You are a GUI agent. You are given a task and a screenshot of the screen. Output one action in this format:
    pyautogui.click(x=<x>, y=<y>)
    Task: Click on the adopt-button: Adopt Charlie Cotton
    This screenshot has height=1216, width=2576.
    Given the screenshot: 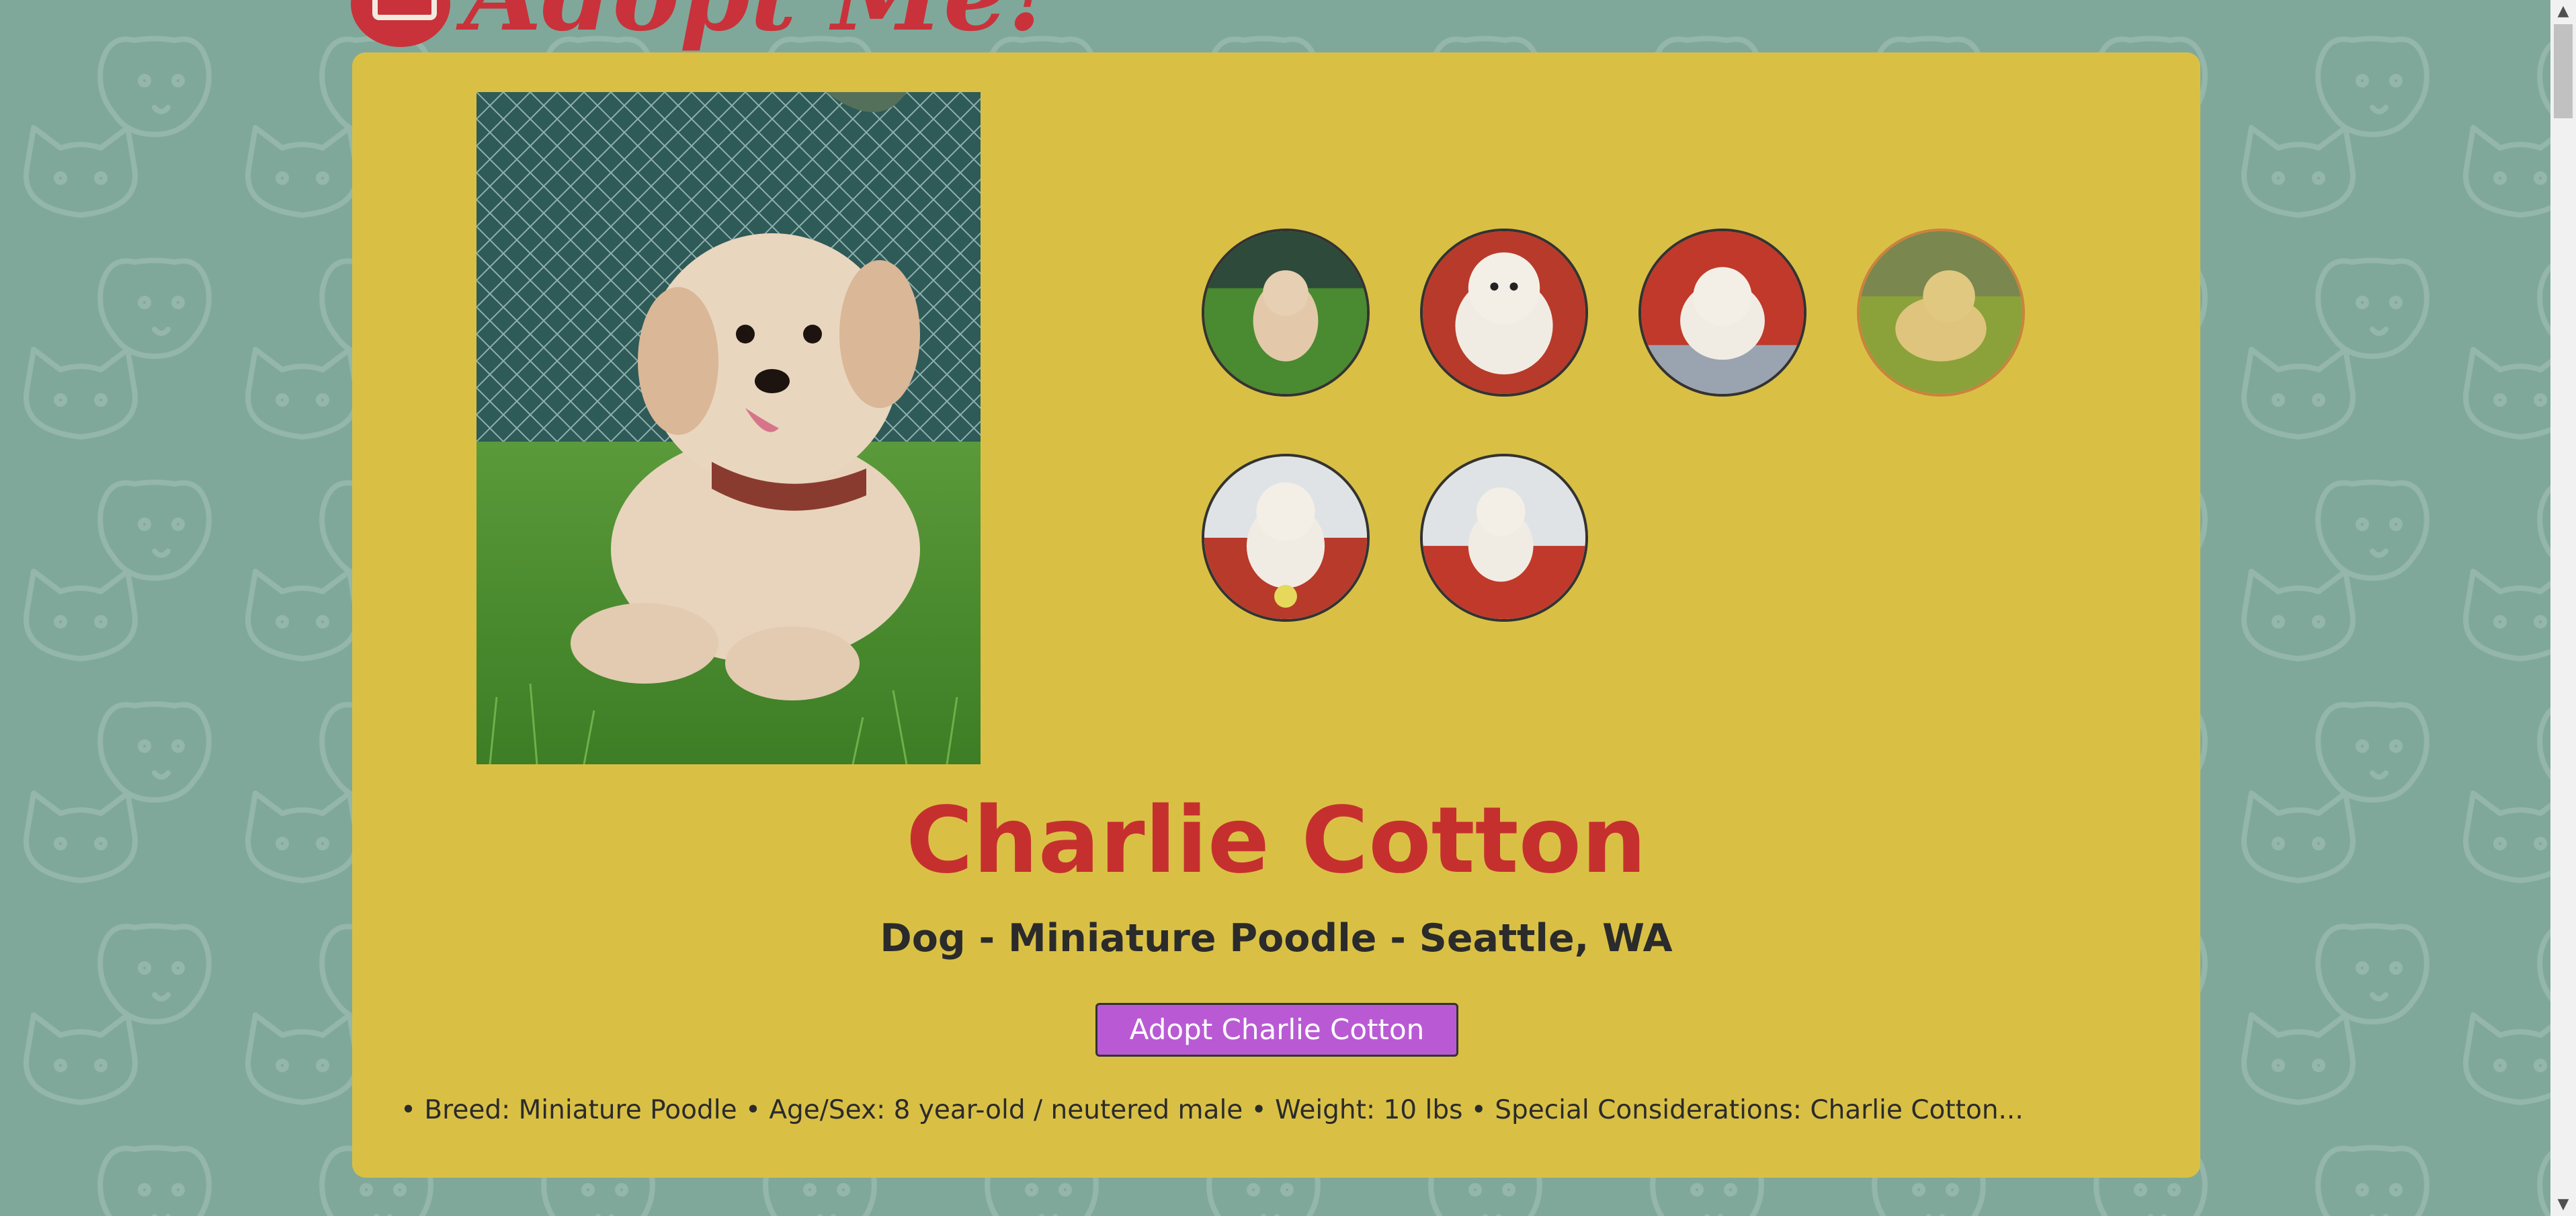 What is the action you would take?
    pyautogui.click(x=1276, y=1030)
    